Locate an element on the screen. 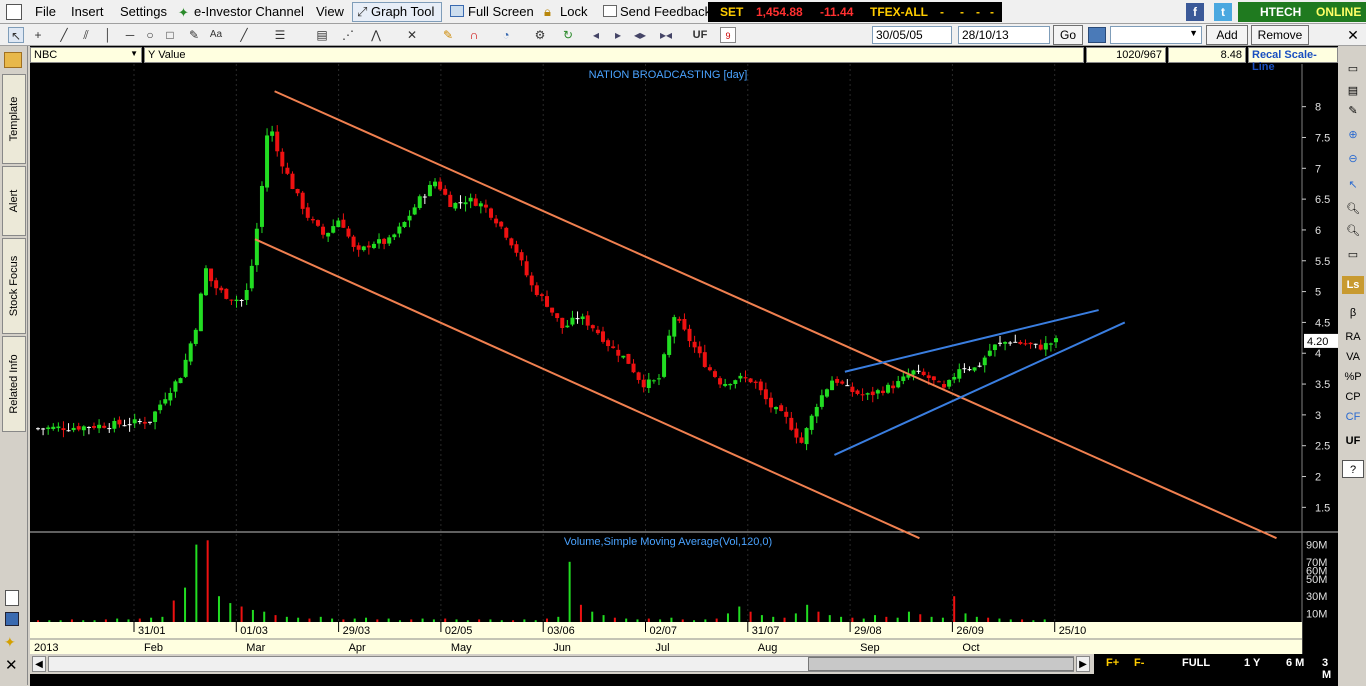 The height and width of the screenshot is (686, 1366). menu-settings: Settings is located at coordinates (143, 11).